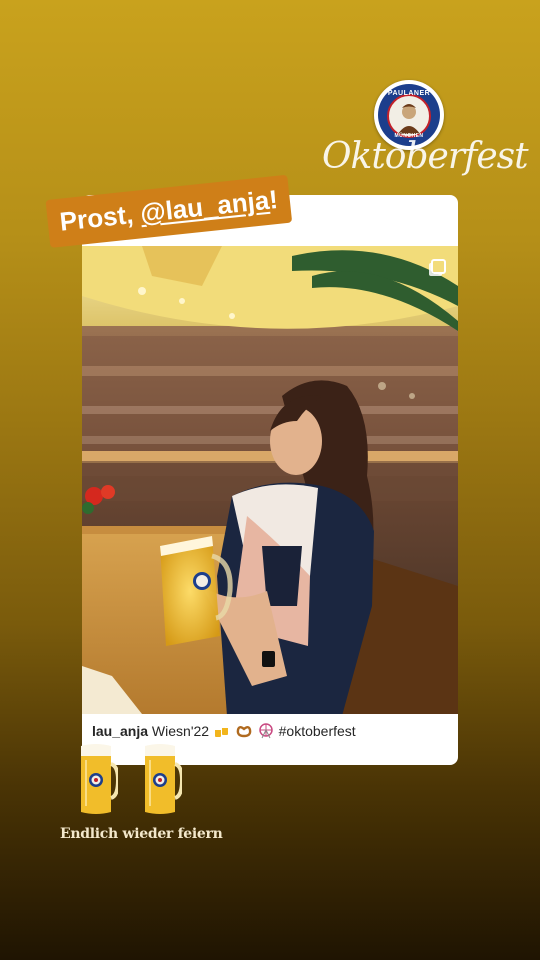  Describe the element at coordinates (317, 731) in the screenshot. I see `caption-hashtag: #oktoberfest` at that location.